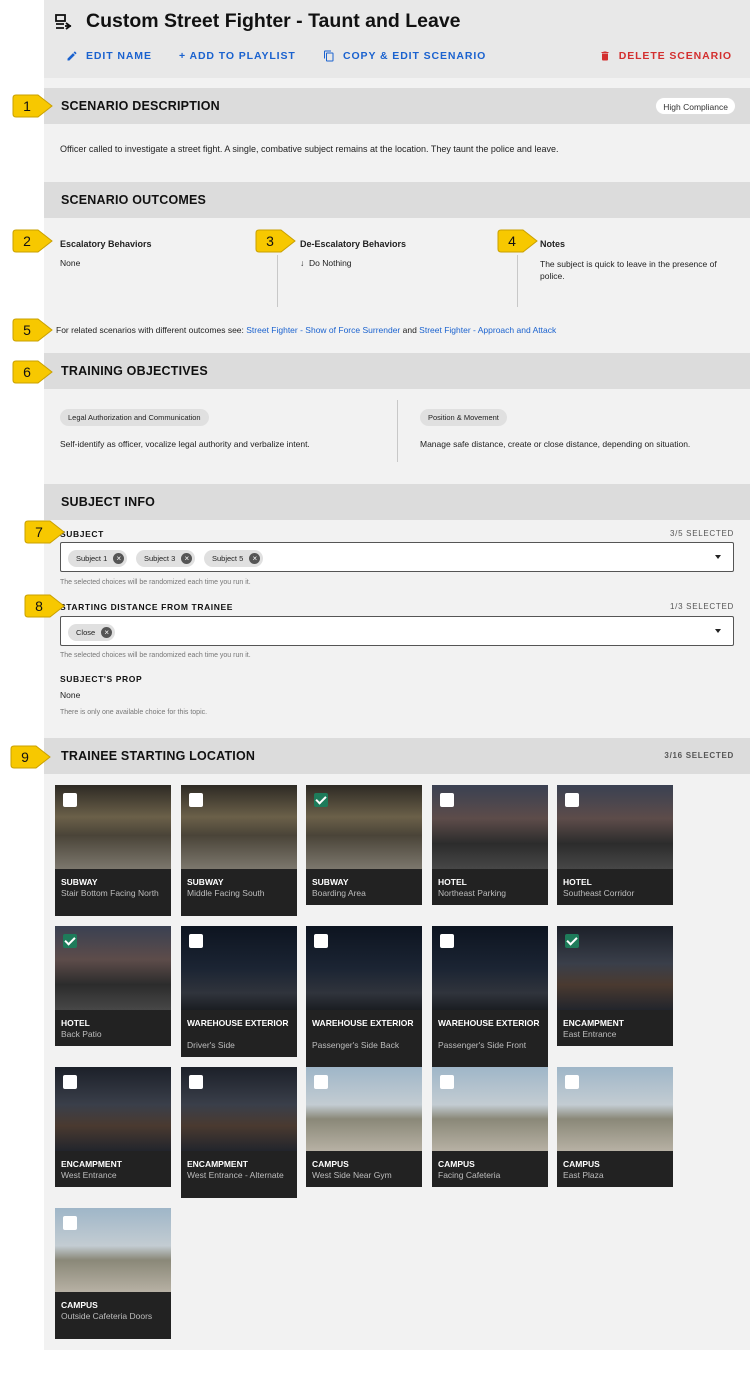  Describe the element at coordinates (27, 106) in the screenshot. I see `annotation-number: 1` at that location.